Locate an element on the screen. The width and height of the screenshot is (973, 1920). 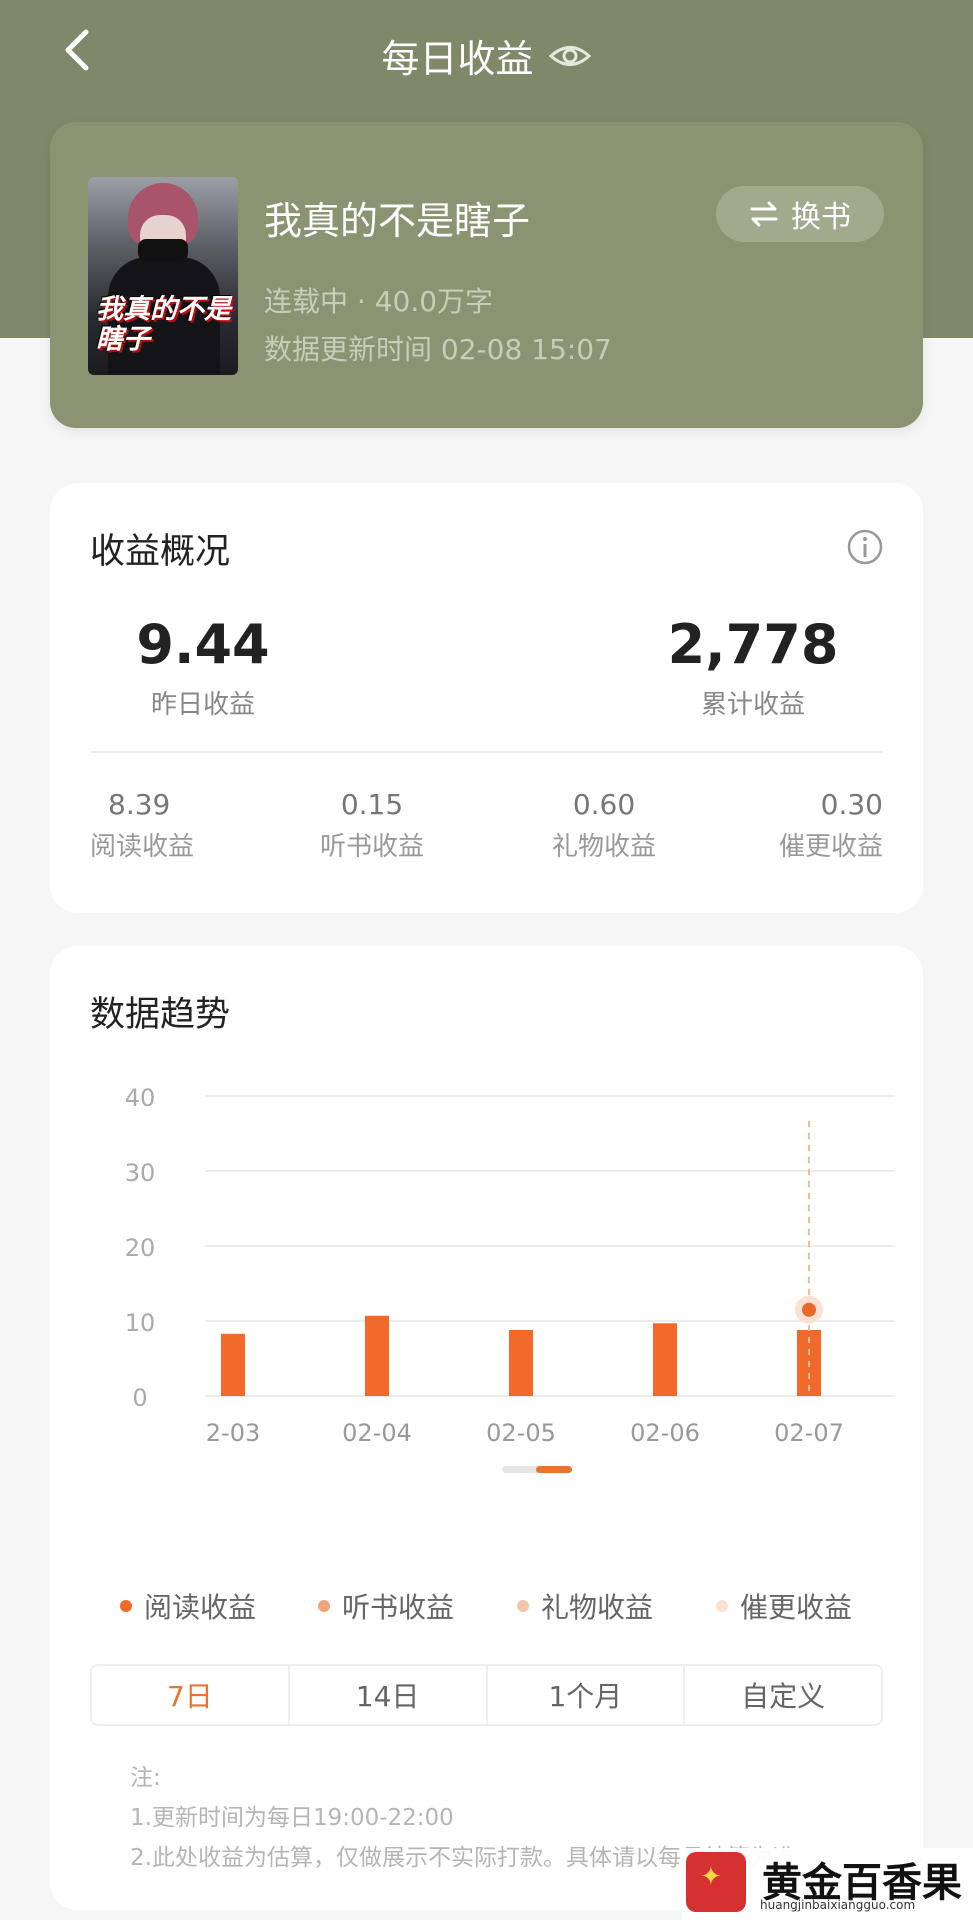
legend-item: 催更收益 is located at coordinates (784, 1606).